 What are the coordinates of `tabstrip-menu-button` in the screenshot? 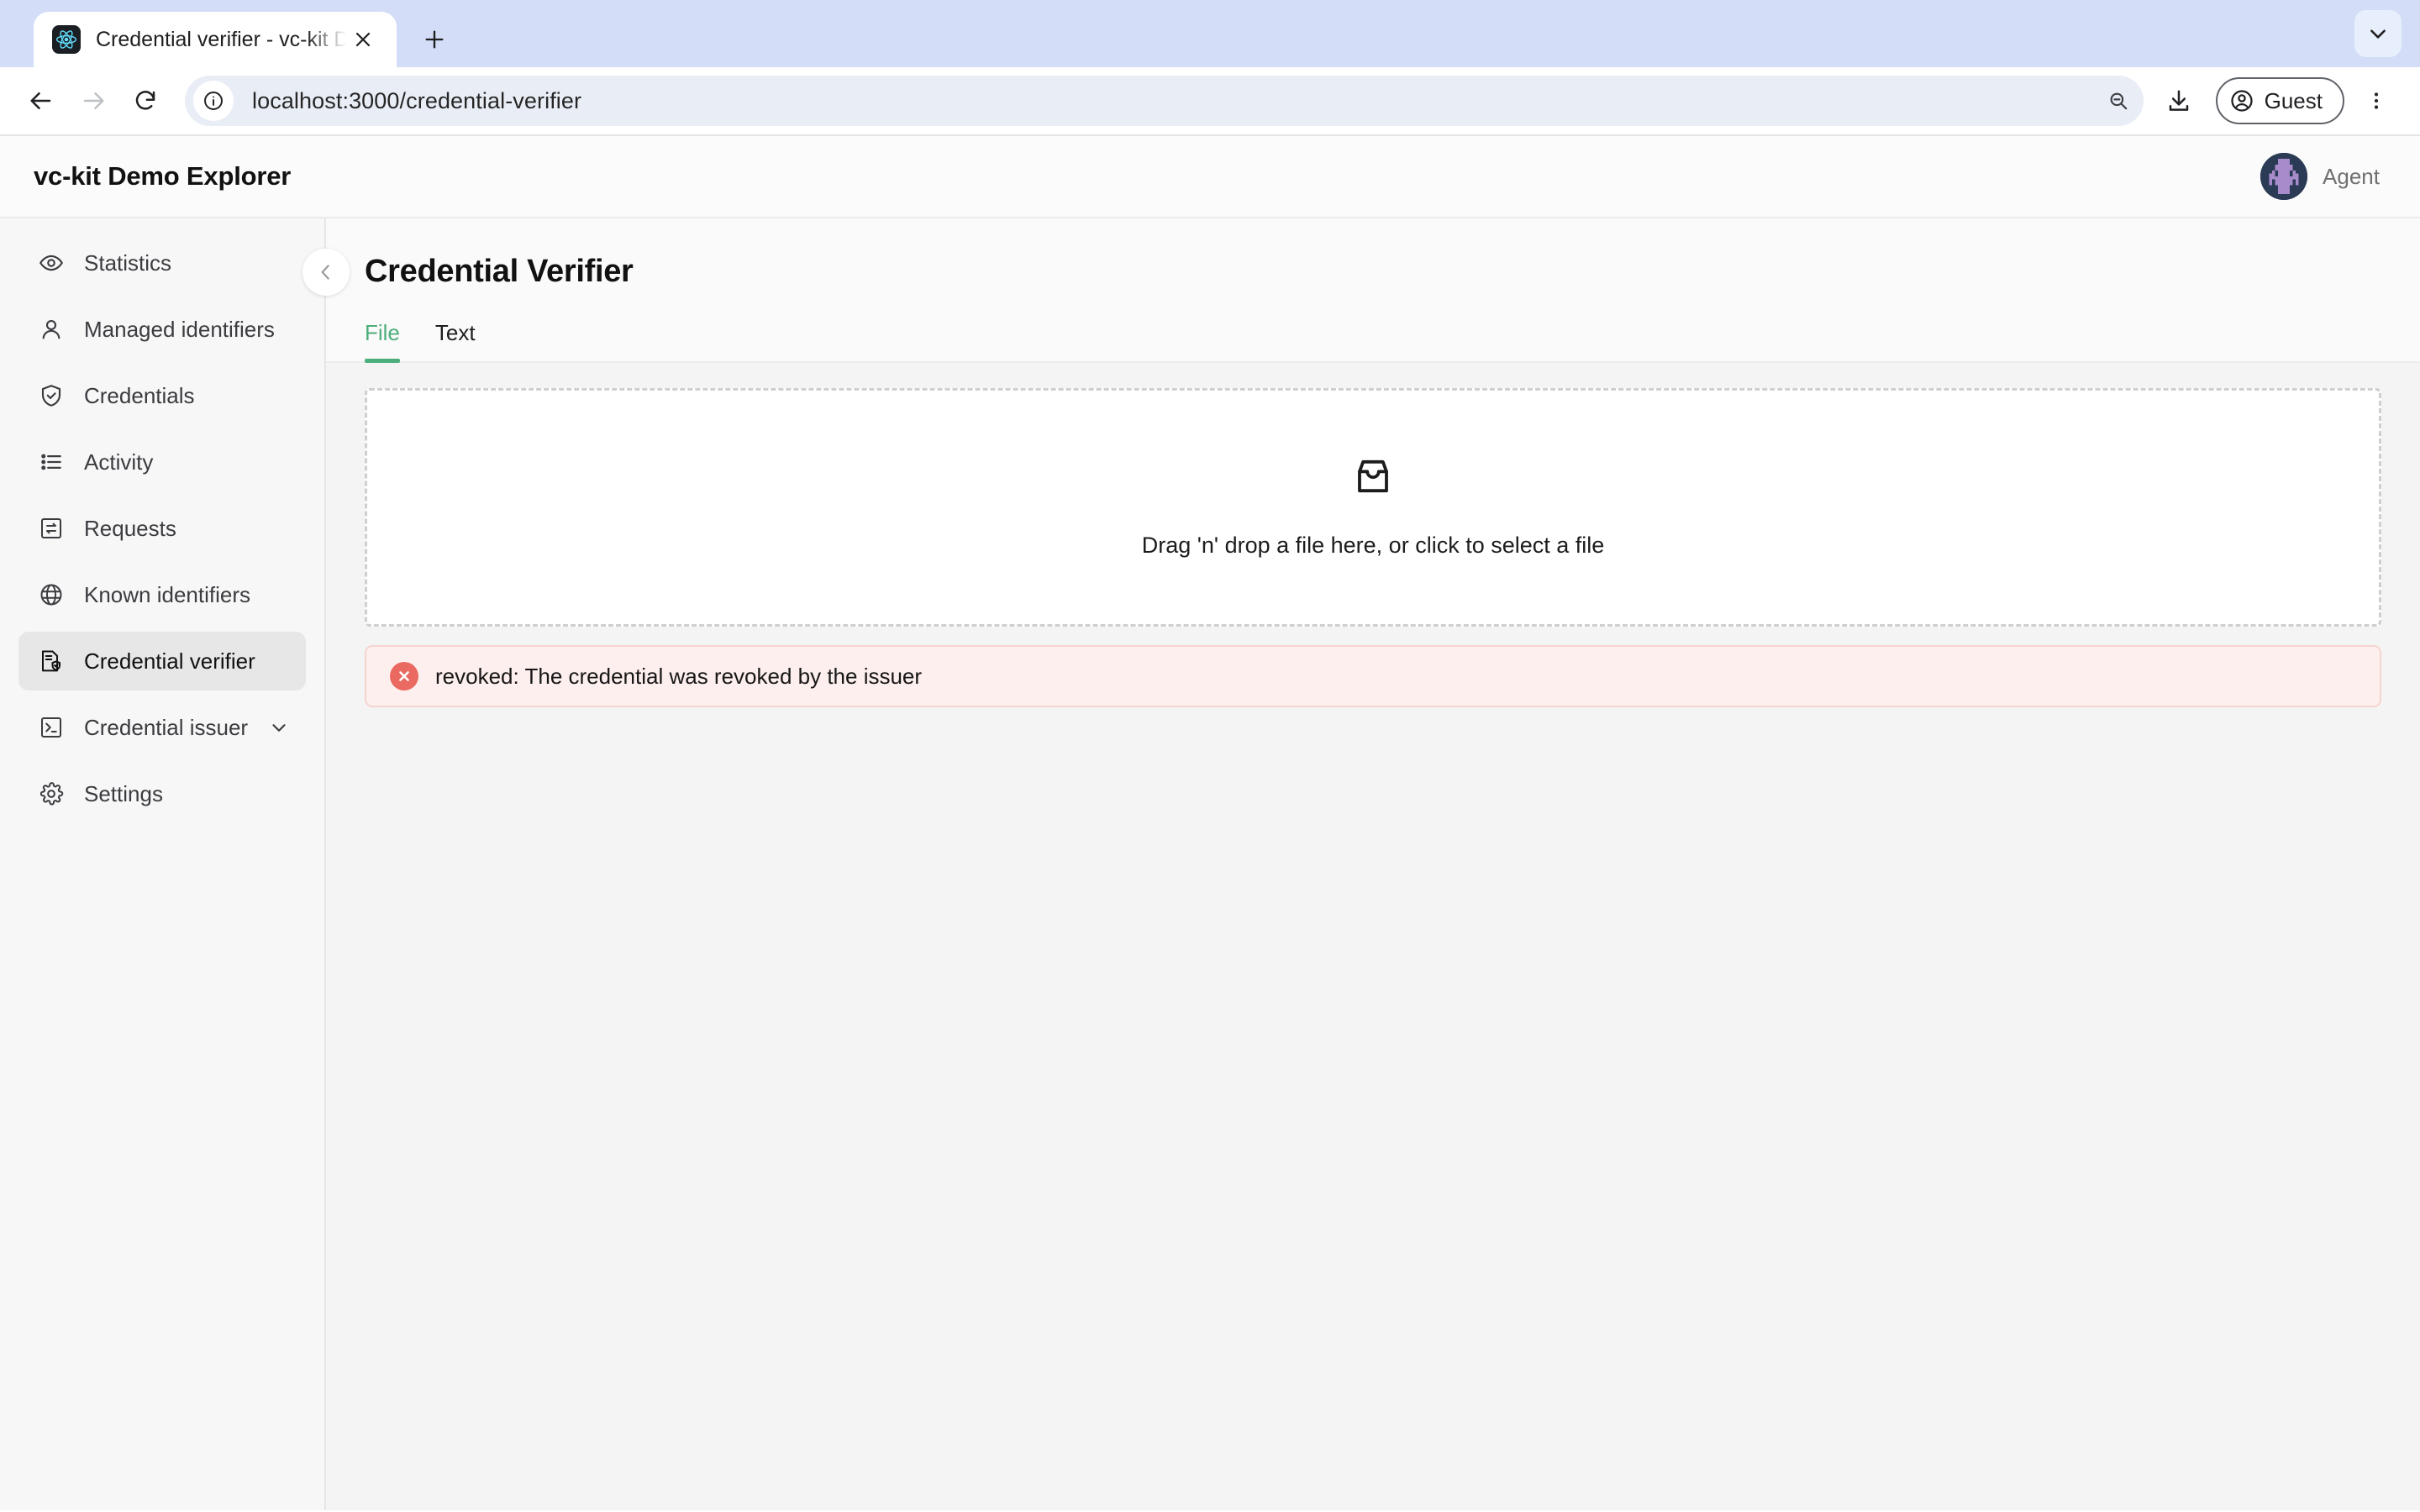 It's located at (2378, 33).